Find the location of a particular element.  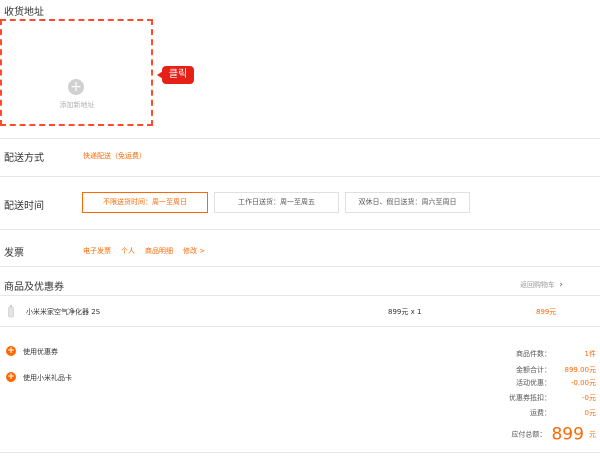

product-thumbnail-icon is located at coordinates (11, 311).